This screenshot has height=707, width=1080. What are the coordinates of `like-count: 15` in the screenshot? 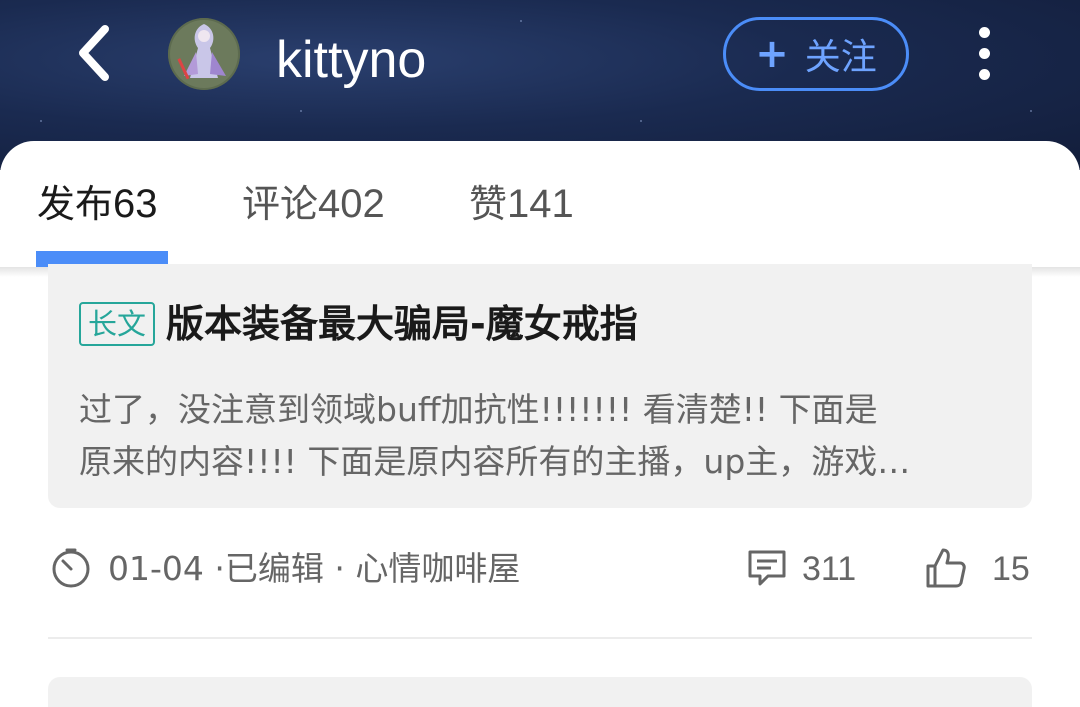 It's located at (1011, 569).